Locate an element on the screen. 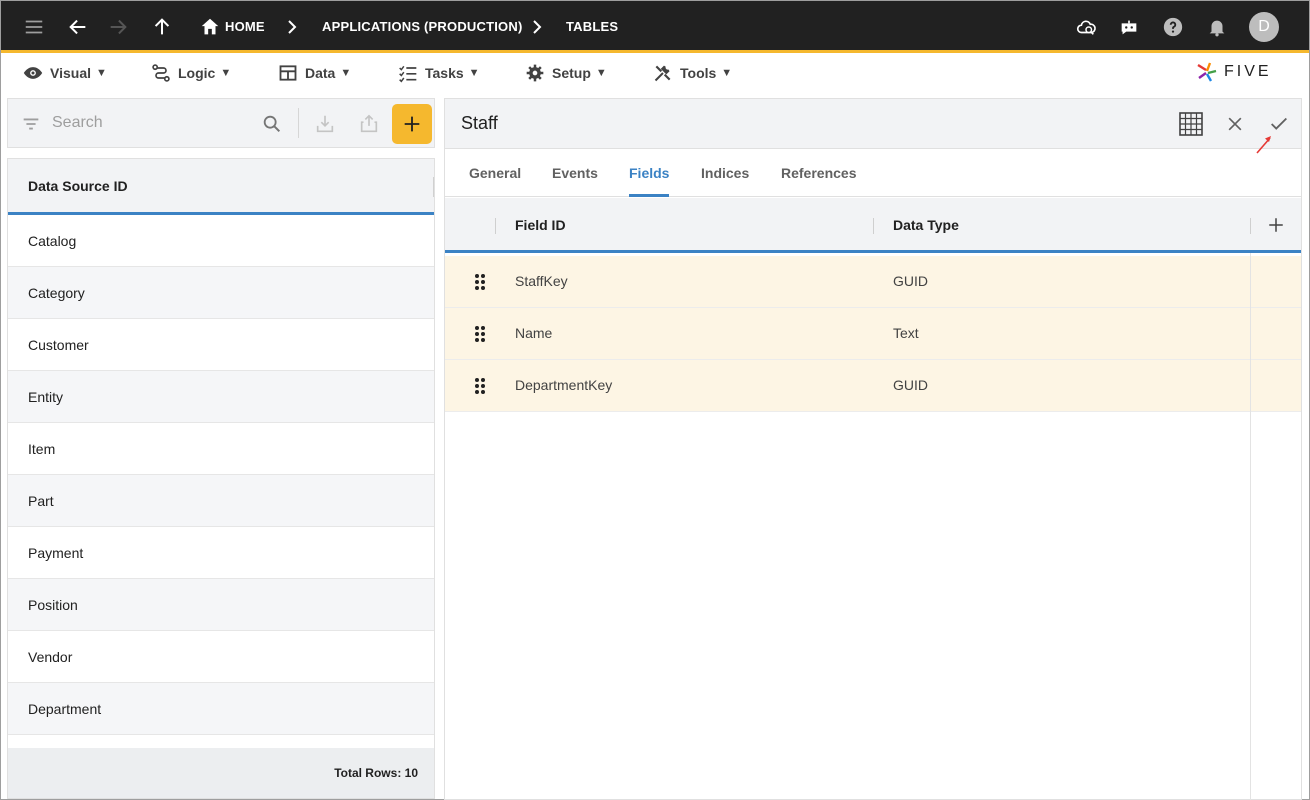  gear-icon is located at coordinates (535, 73).